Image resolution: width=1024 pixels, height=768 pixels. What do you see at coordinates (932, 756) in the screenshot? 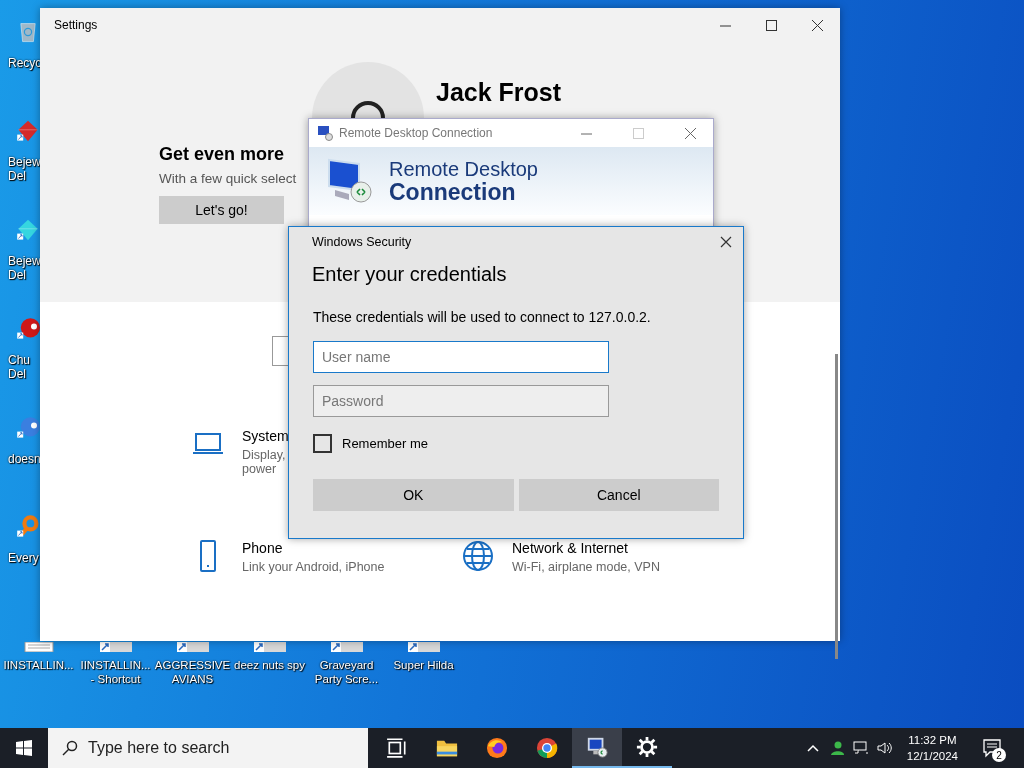
I see `clock-date: 12/1/2024` at bounding box center [932, 756].